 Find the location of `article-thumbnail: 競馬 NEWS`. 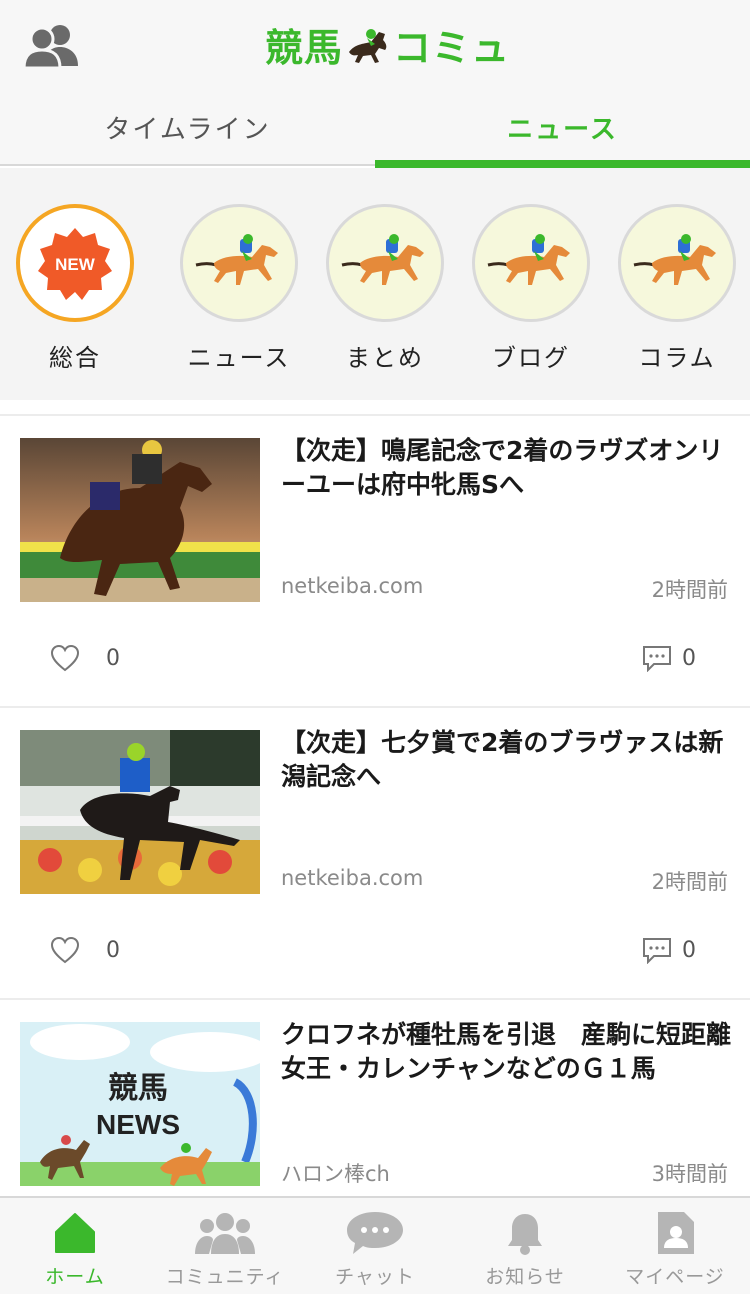

article-thumbnail: 競馬 NEWS is located at coordinates (140, 1104).